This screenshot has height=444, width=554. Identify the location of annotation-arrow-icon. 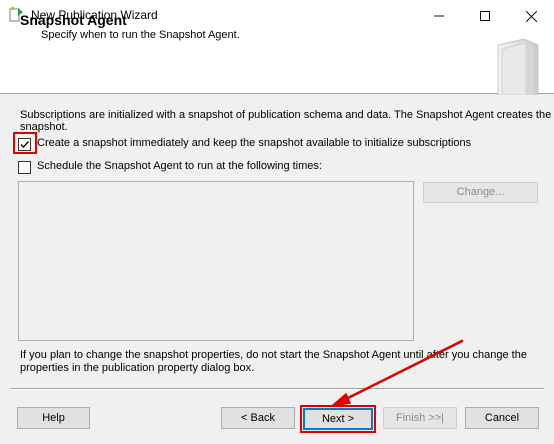
(396, 373).